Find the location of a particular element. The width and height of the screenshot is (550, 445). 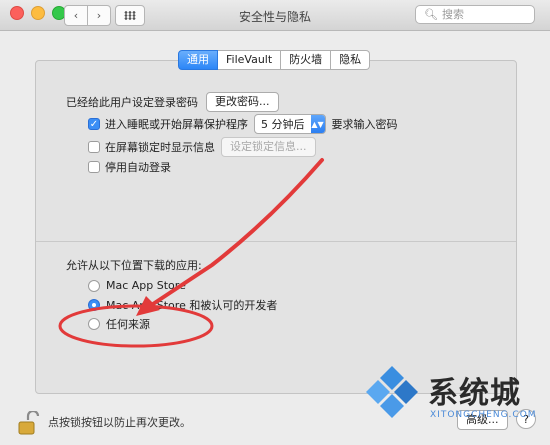

lock-icon is located at coordinates (29, 423).